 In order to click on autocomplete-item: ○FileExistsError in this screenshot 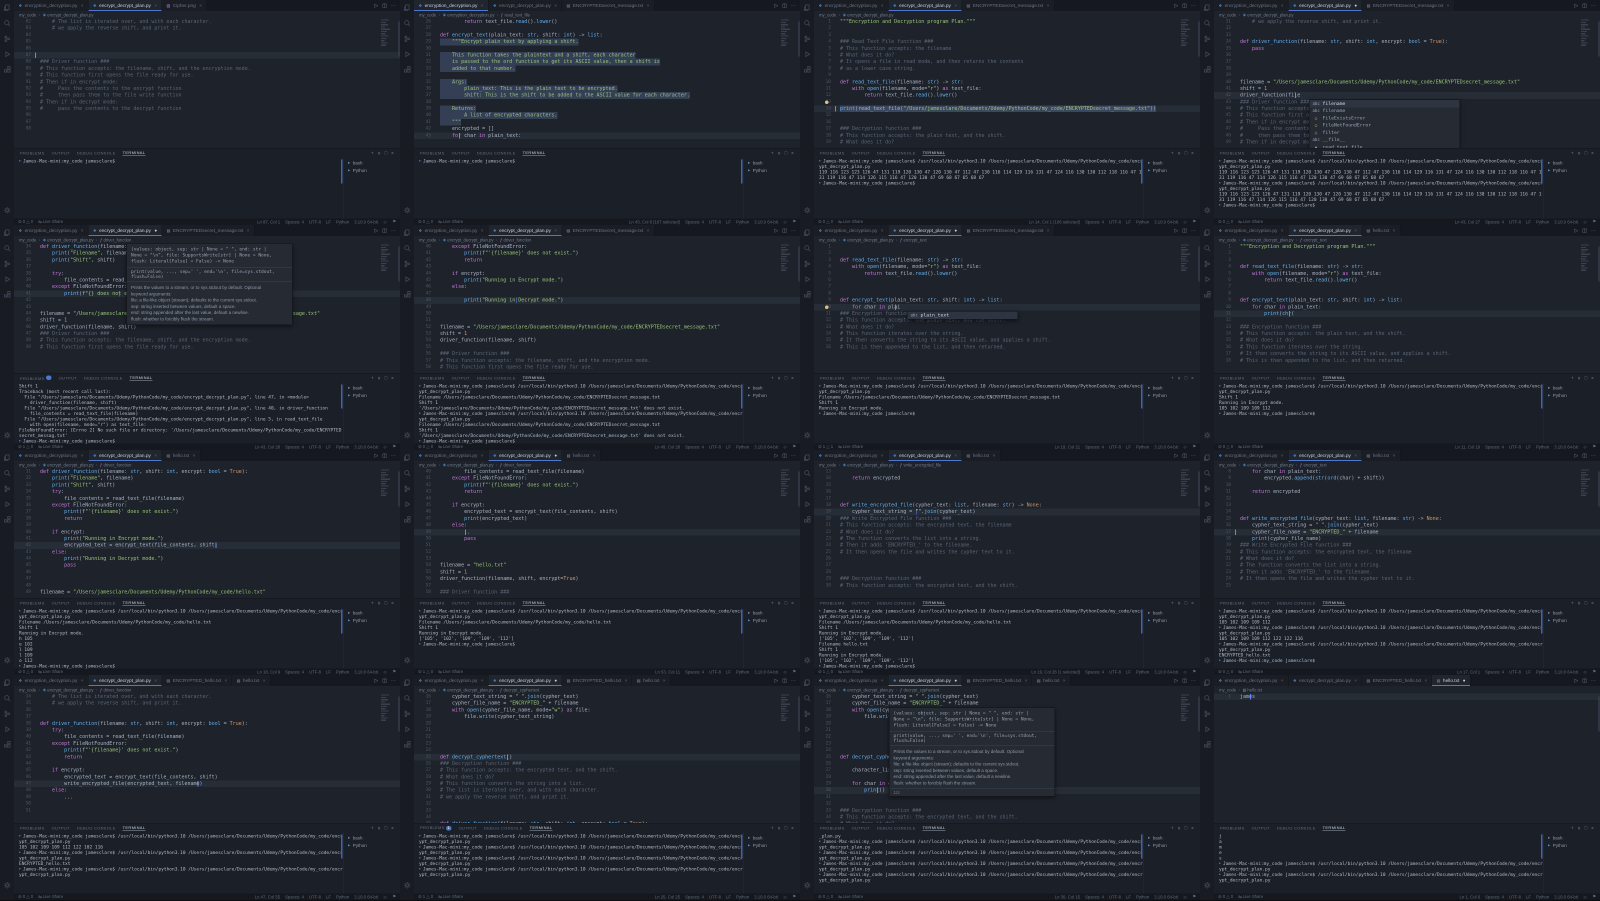, I will do `click(1385, 118)`.